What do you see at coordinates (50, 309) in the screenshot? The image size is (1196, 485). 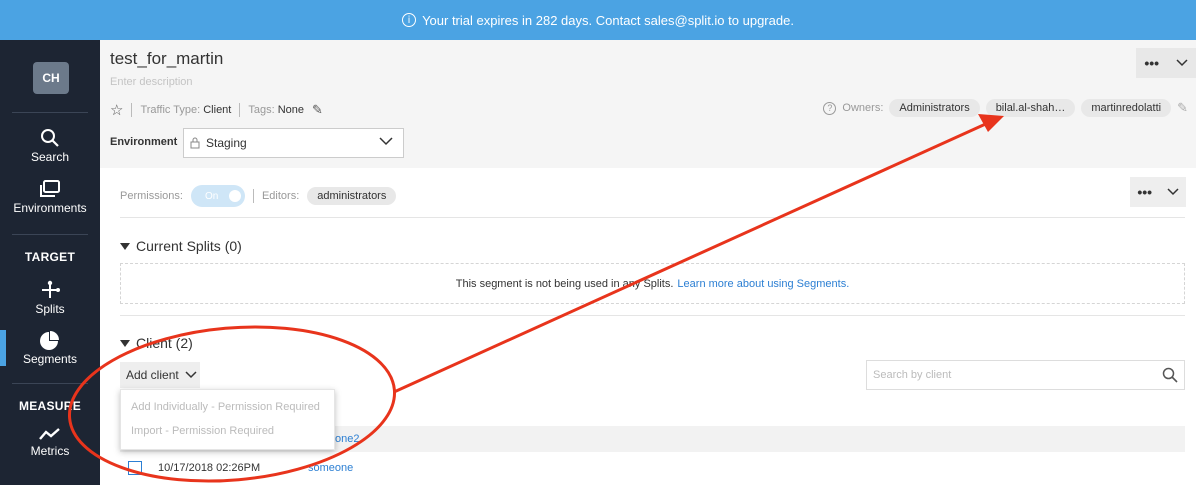 I see `sidebar-item-label: Splits` at bounding box center [50, 309].